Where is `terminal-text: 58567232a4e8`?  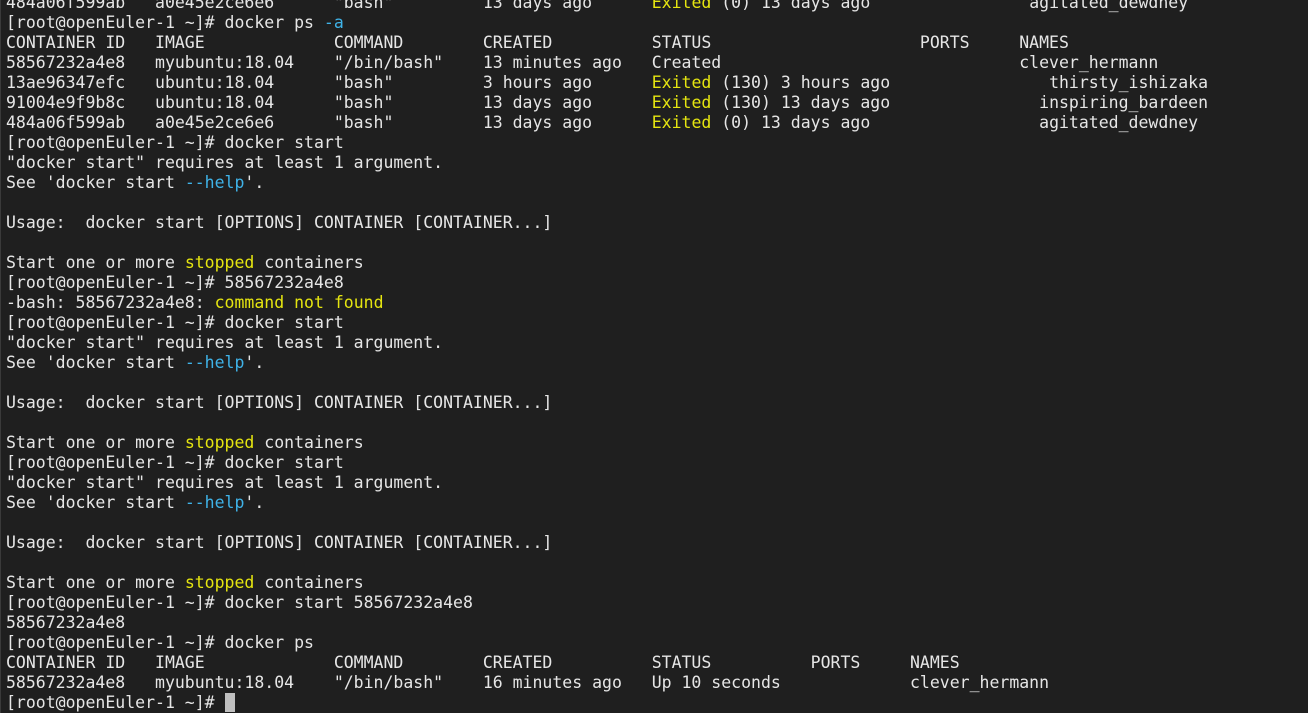
terminal-text: 58567232a4e8 is located at coordinates (66, 622).